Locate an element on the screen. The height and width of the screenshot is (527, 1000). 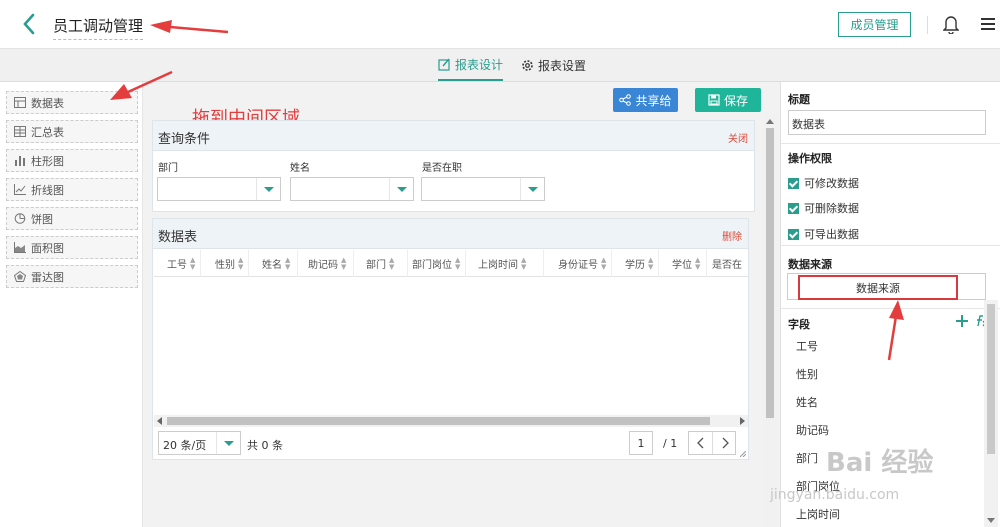
edit-icon is located at coordinates (444, 64).